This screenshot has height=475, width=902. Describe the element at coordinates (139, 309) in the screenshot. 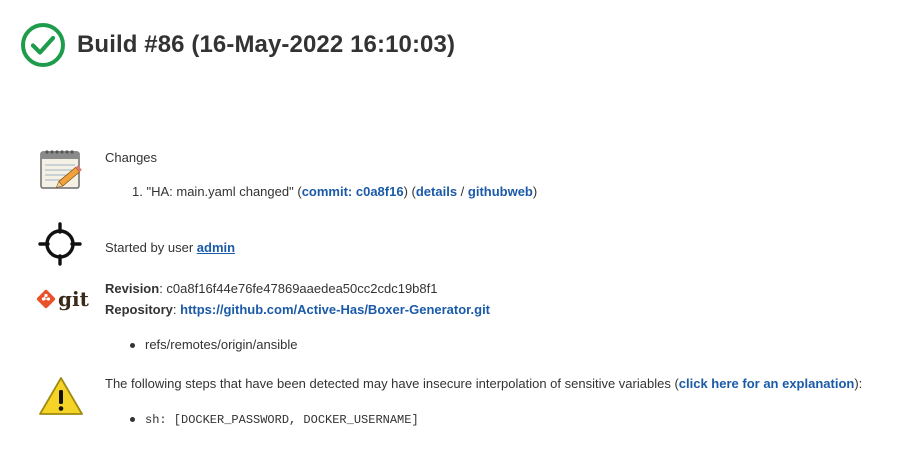

I see `repository-label: Repository` at that location.